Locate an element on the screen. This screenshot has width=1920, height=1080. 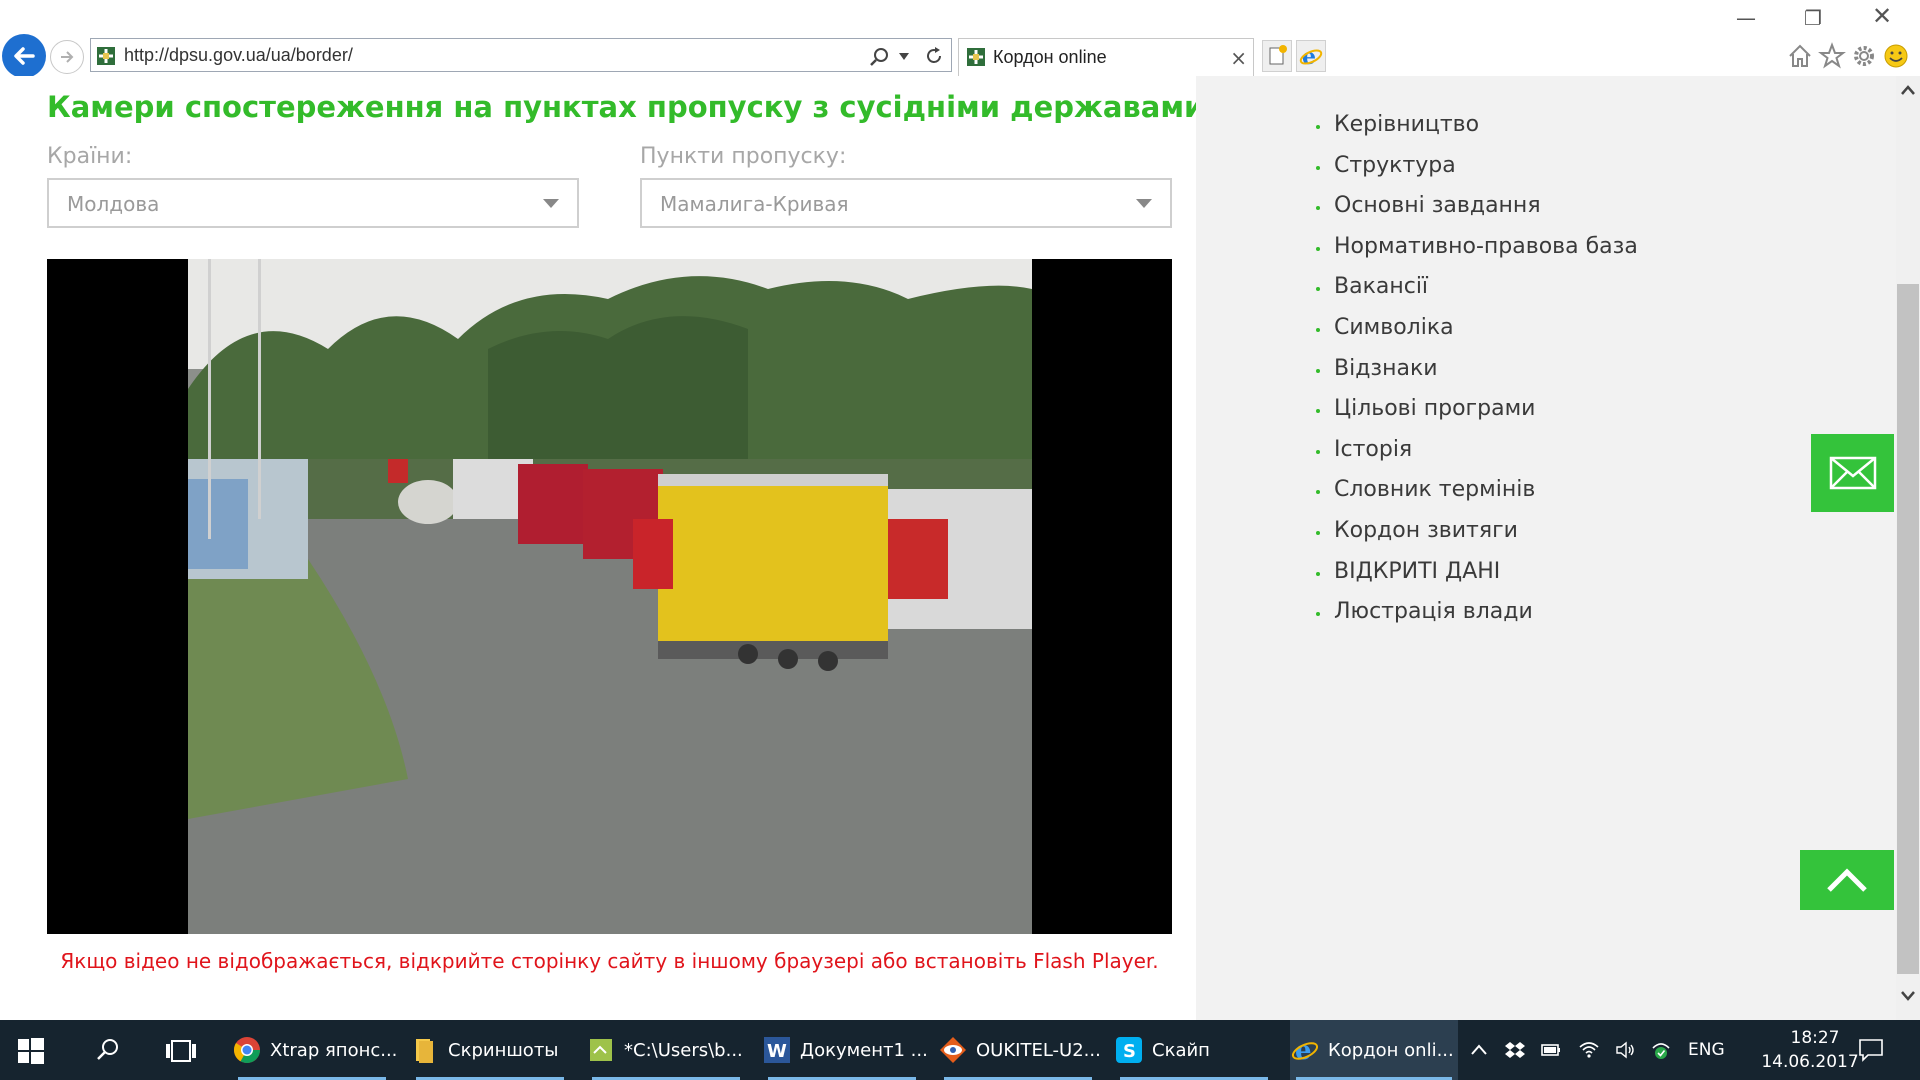
taskbar-item-skype: S Скайп is located at coordinates (1194, 1050).